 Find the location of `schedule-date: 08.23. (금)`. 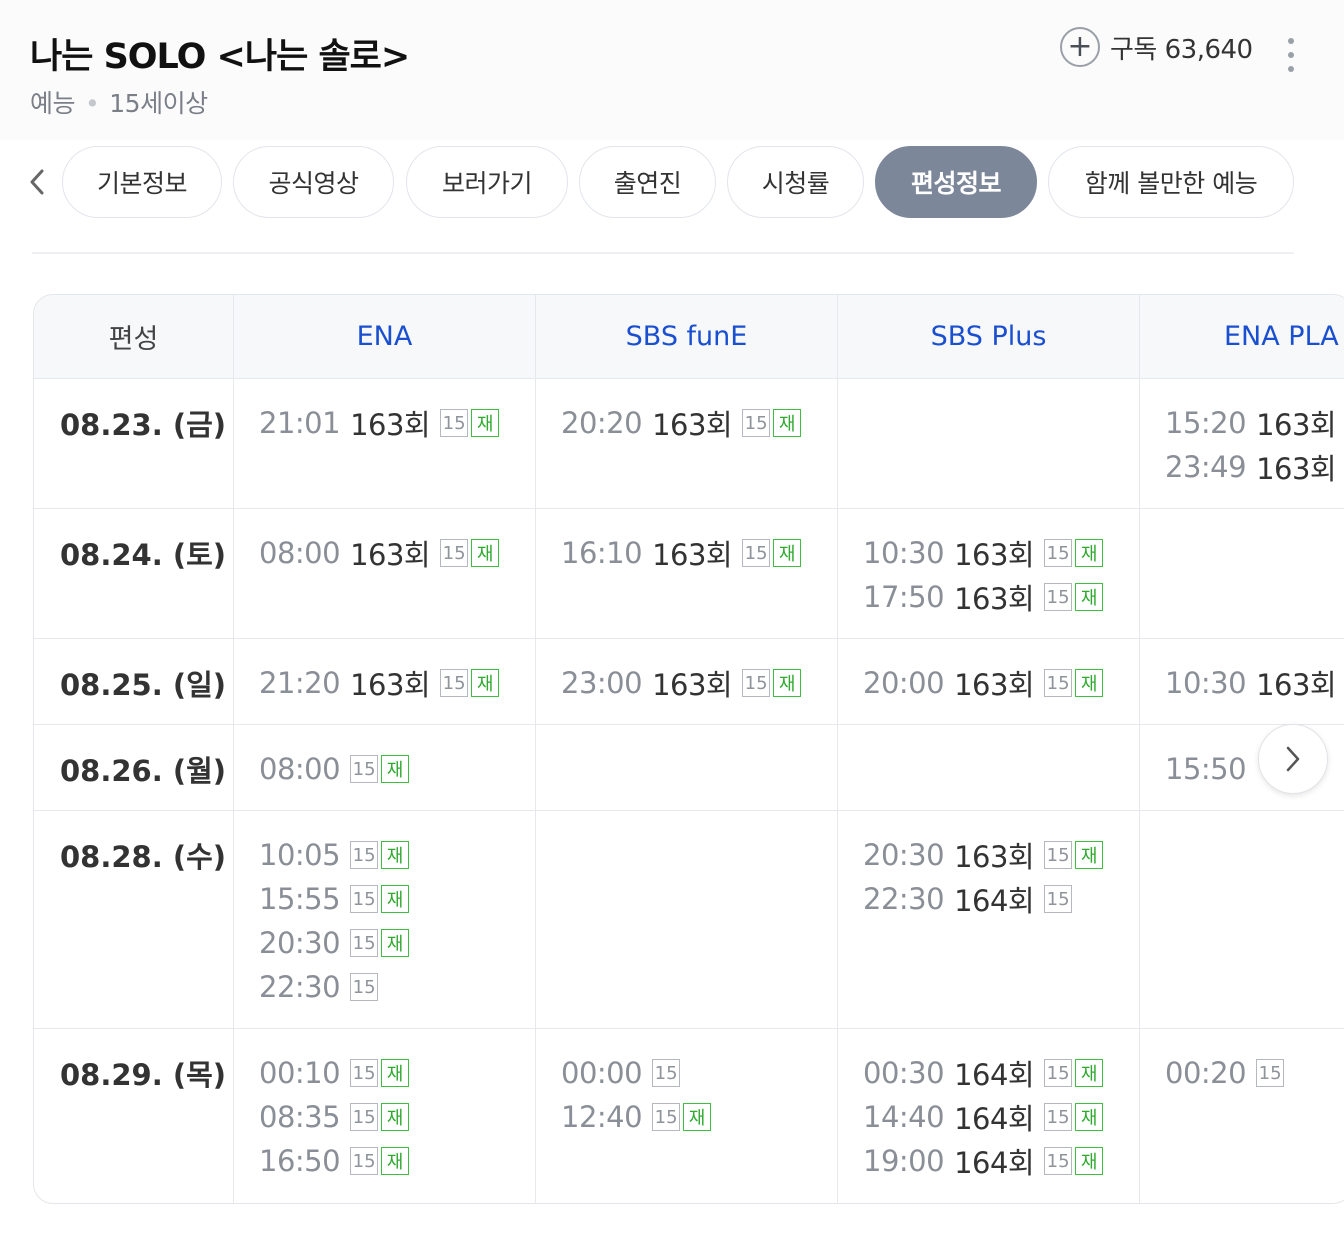

schedule-date: 08.23. (금) is located at coordinates (134, 444).